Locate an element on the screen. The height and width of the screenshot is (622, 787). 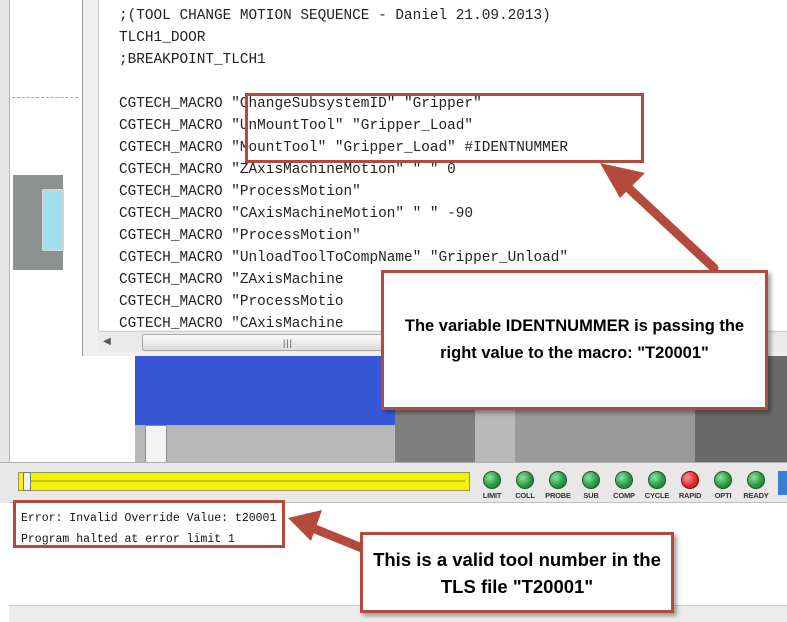
code-line: TLCH1_DOOR is located at coordinates (162, 38).